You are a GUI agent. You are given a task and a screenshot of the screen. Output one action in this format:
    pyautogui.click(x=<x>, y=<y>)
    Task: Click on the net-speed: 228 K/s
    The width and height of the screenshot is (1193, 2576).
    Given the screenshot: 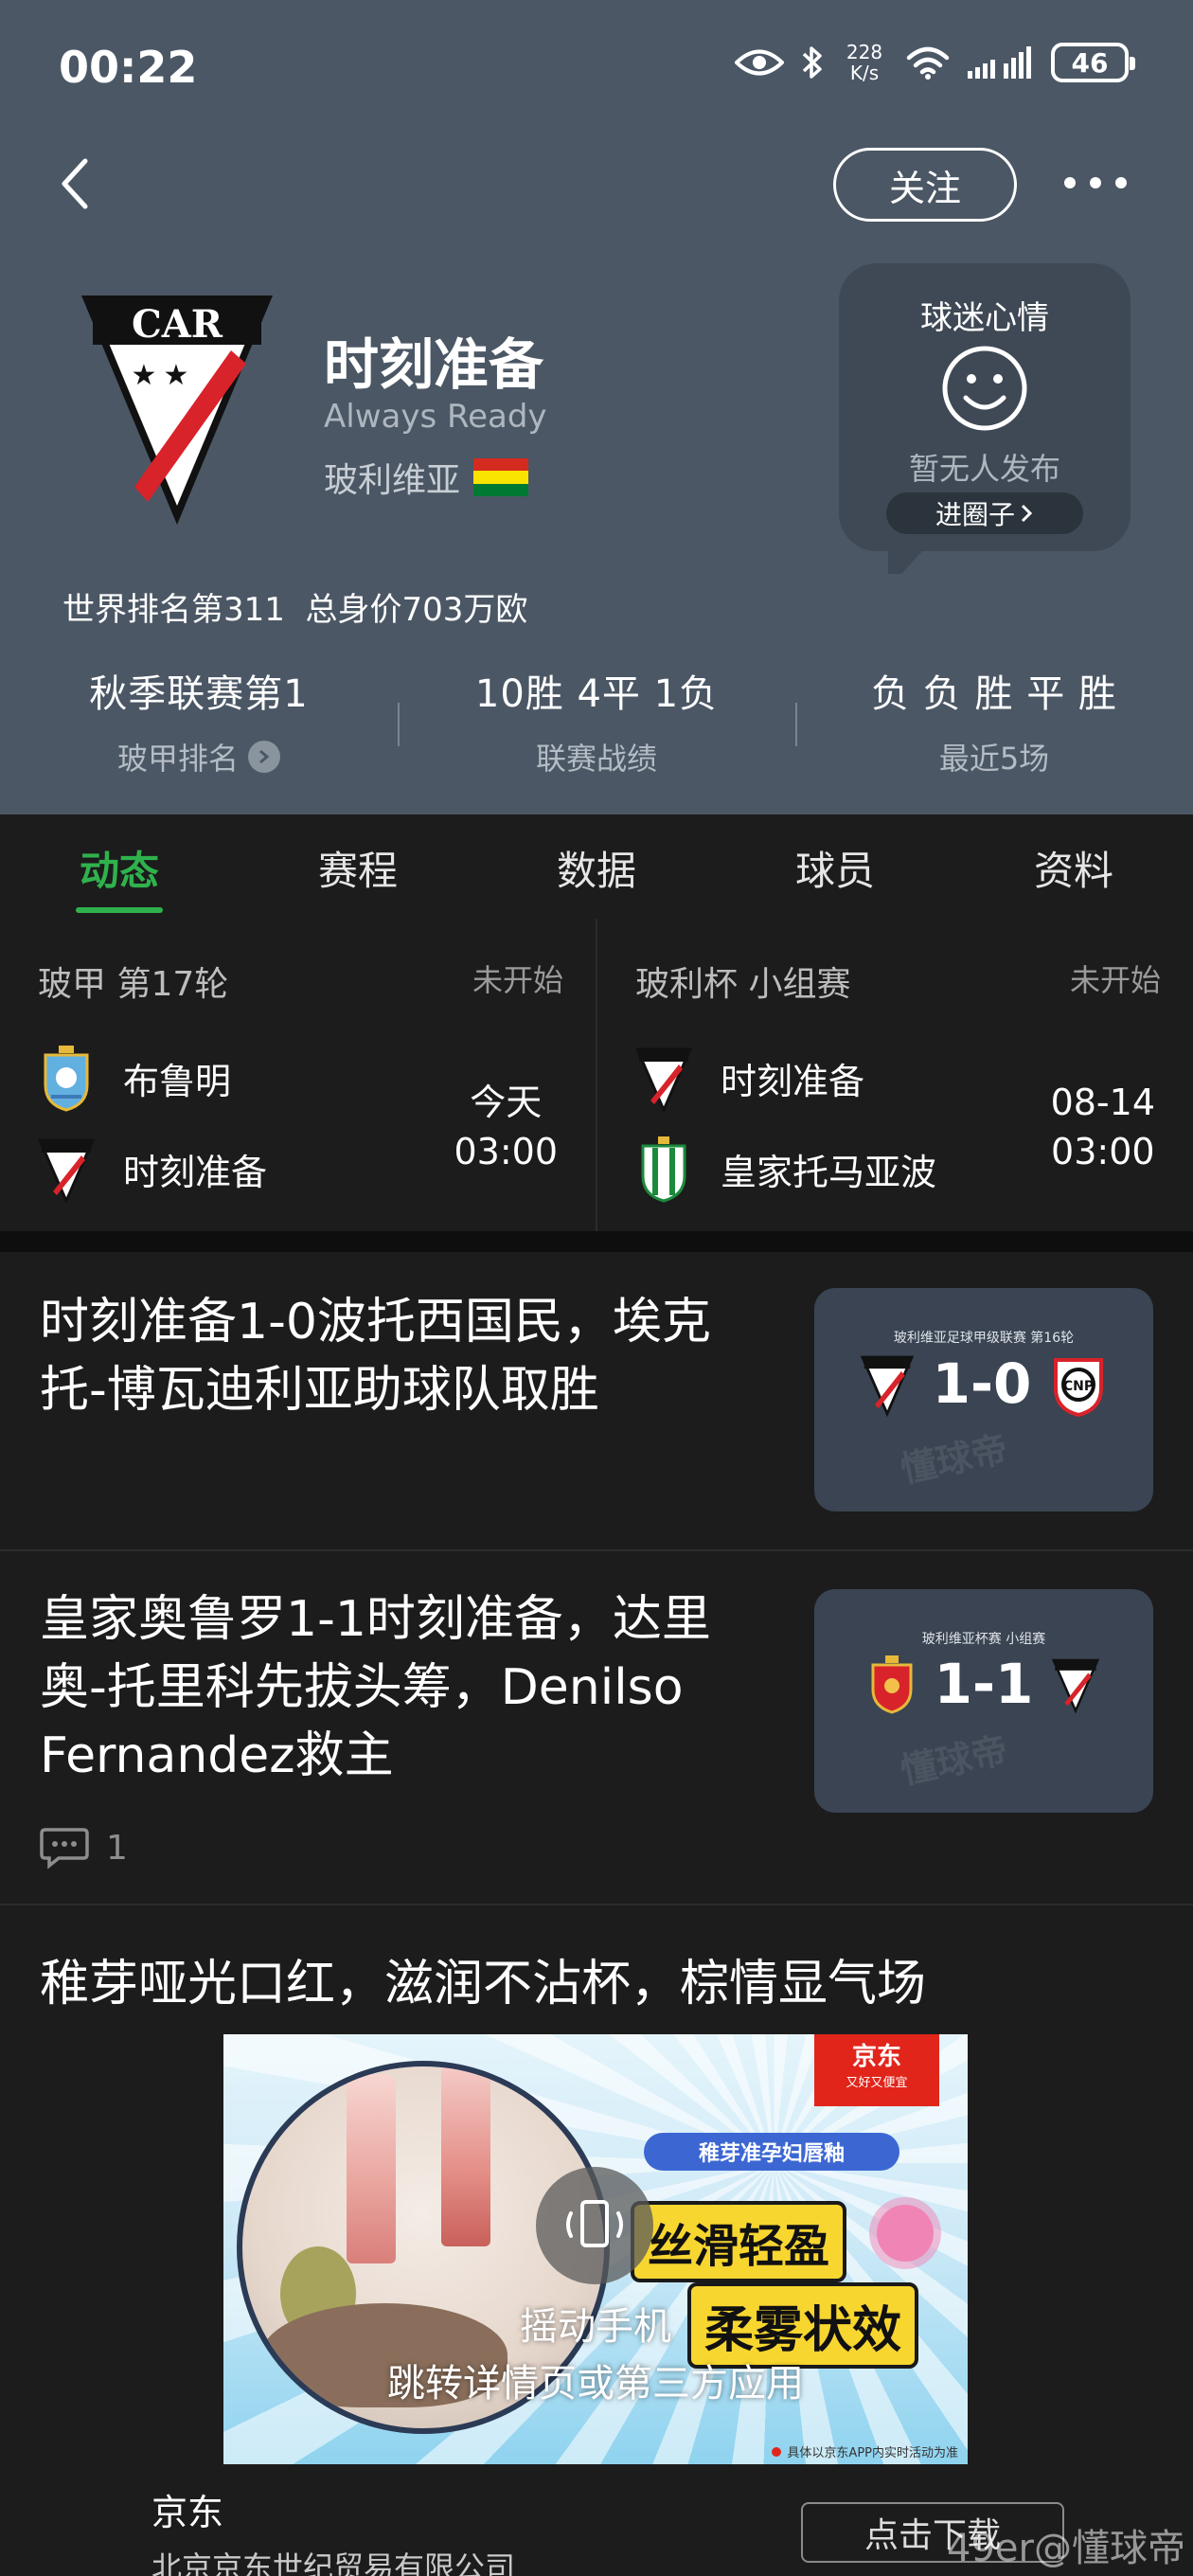 What is the action you would take?
    pyautogui.click(x=864, y=62)
    